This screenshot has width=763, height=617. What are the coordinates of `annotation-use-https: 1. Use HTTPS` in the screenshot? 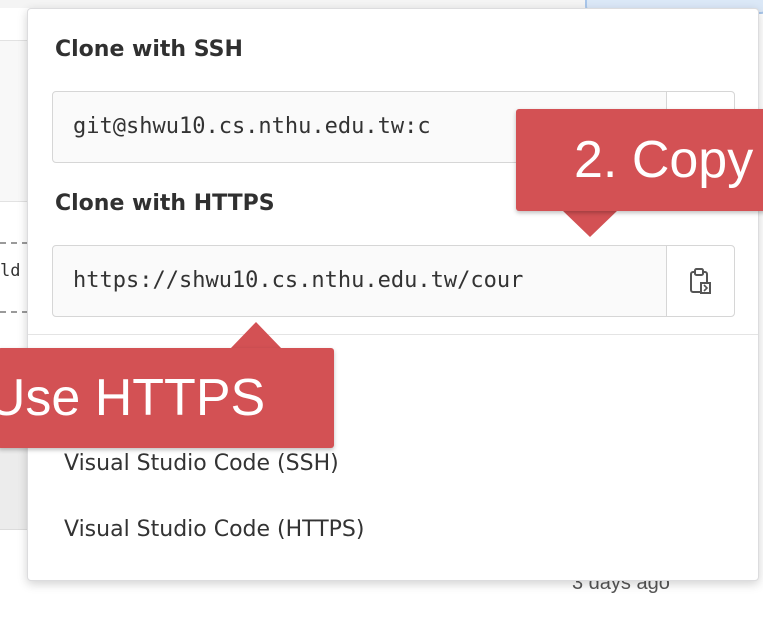 It's located at (167, 398).